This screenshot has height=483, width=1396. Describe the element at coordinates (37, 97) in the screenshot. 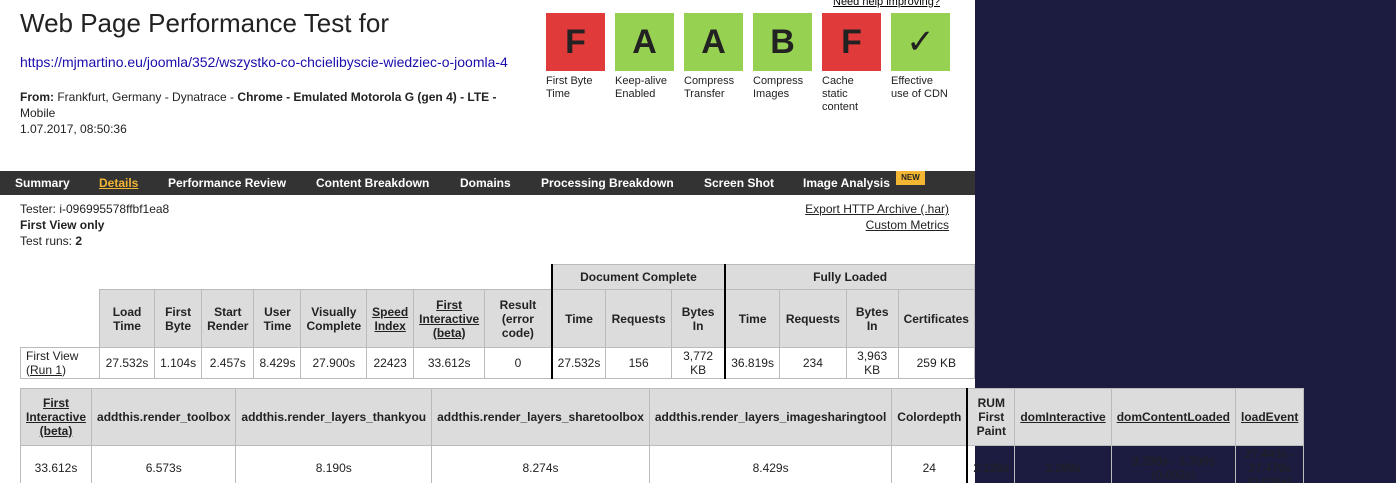

I see `from-label: From:` at that location.